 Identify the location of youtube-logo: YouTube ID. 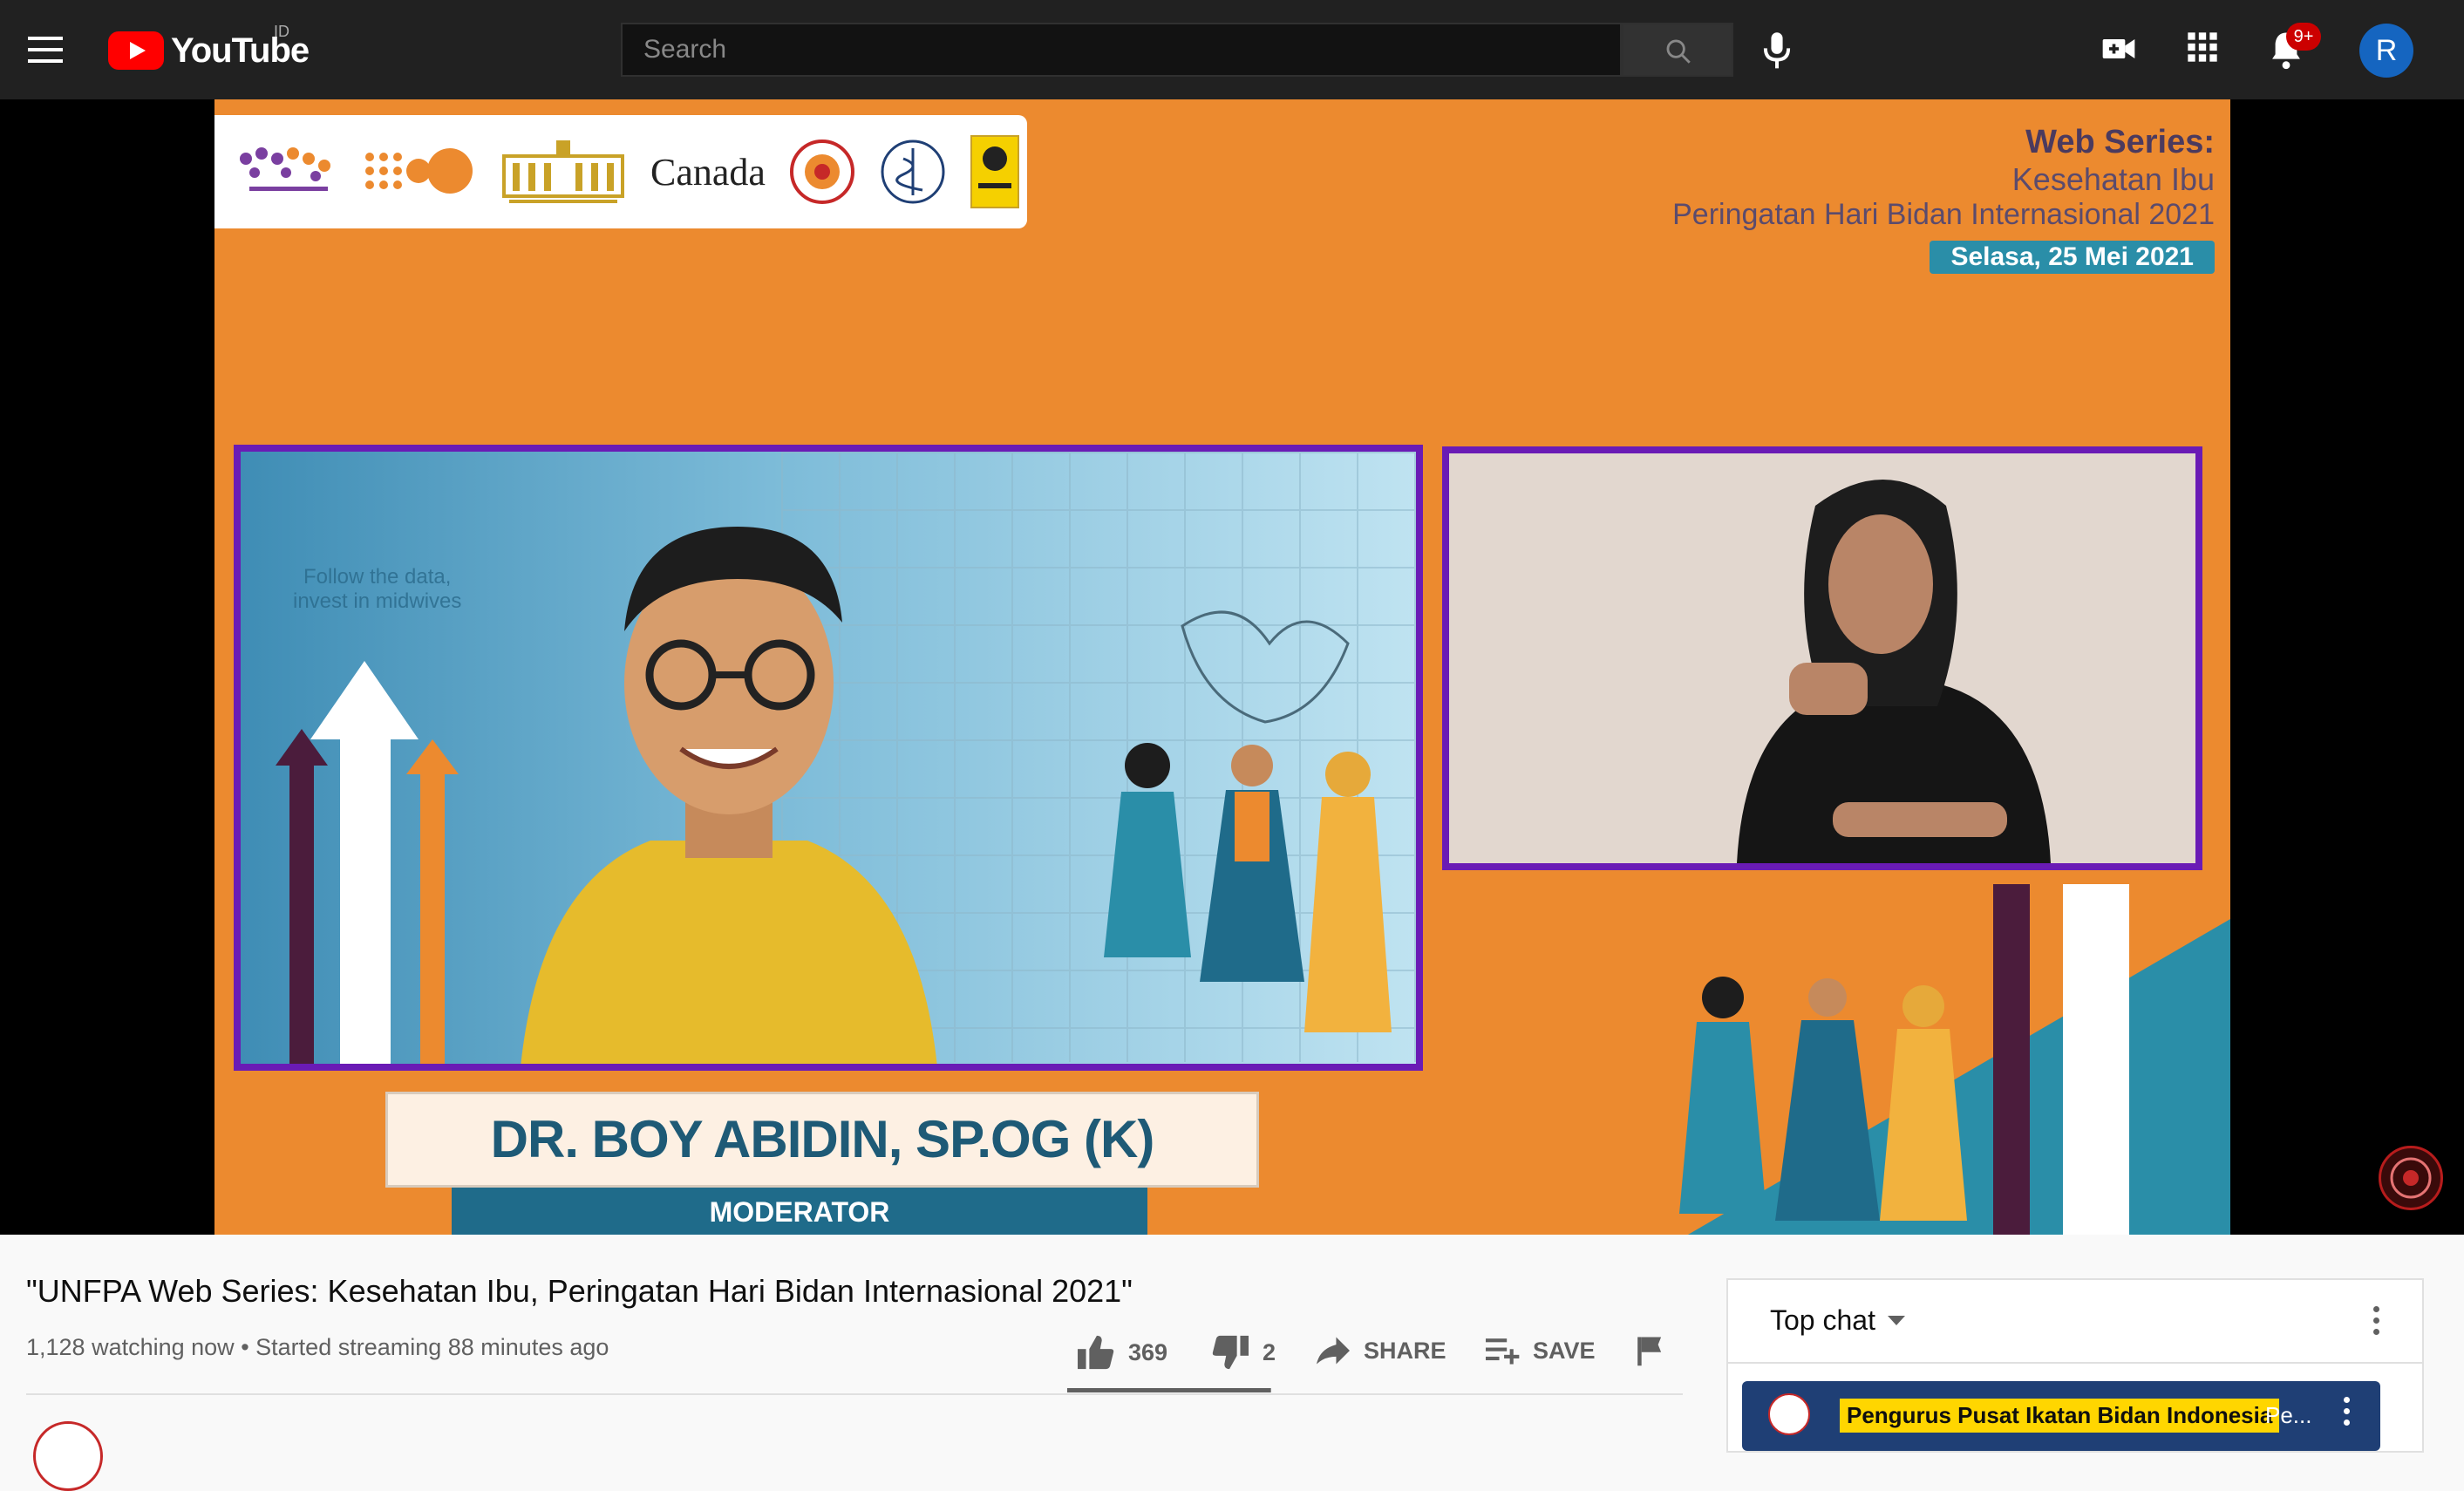
(209, 47).